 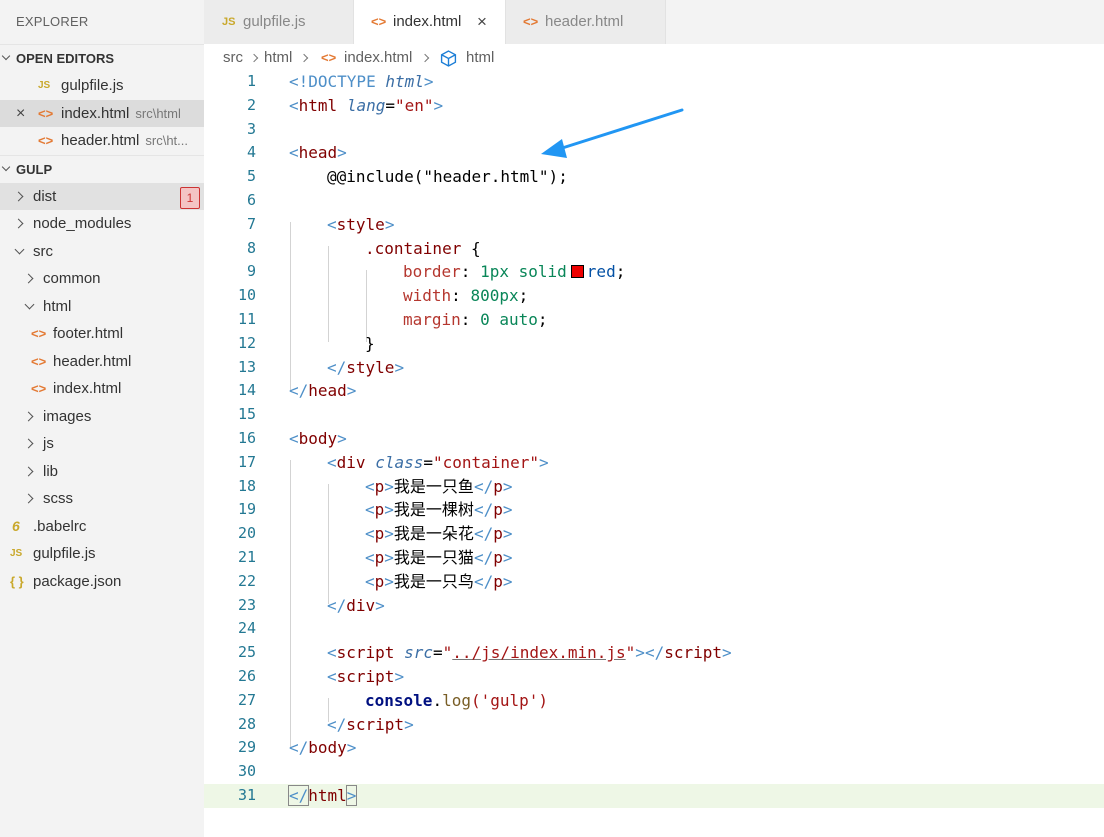 What do you see at coordinates (102, 307) in the screenshot?
I see `tree-folder-html: html` at bounding box center [102, 307].